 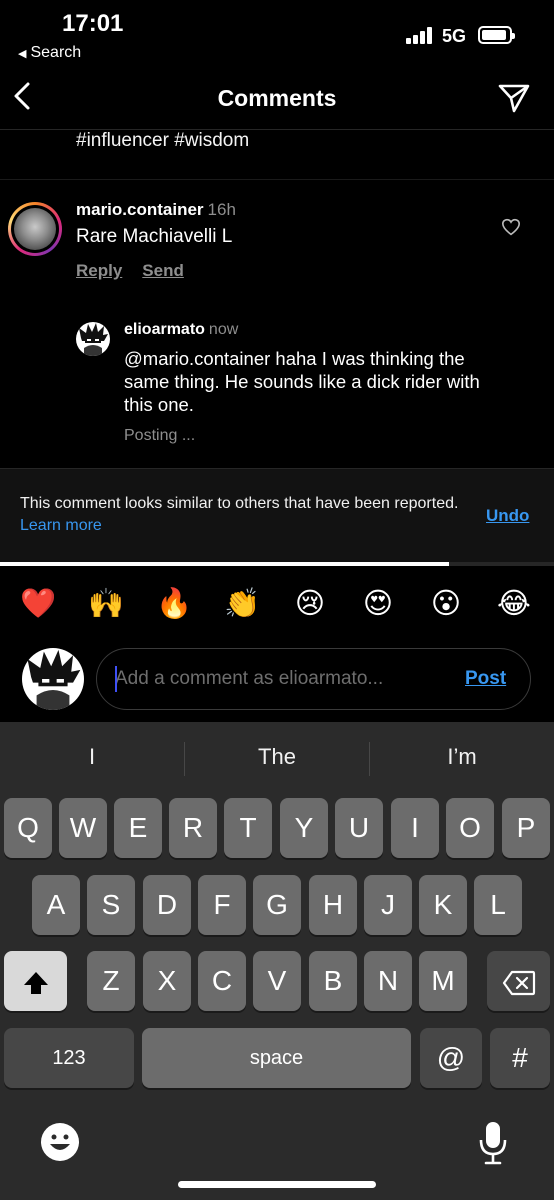 I want to click on quick-emoji-bar: ❤️ 🙌 🔥 👏 😢 😍 😮 😂, so click(x=277, y=606).